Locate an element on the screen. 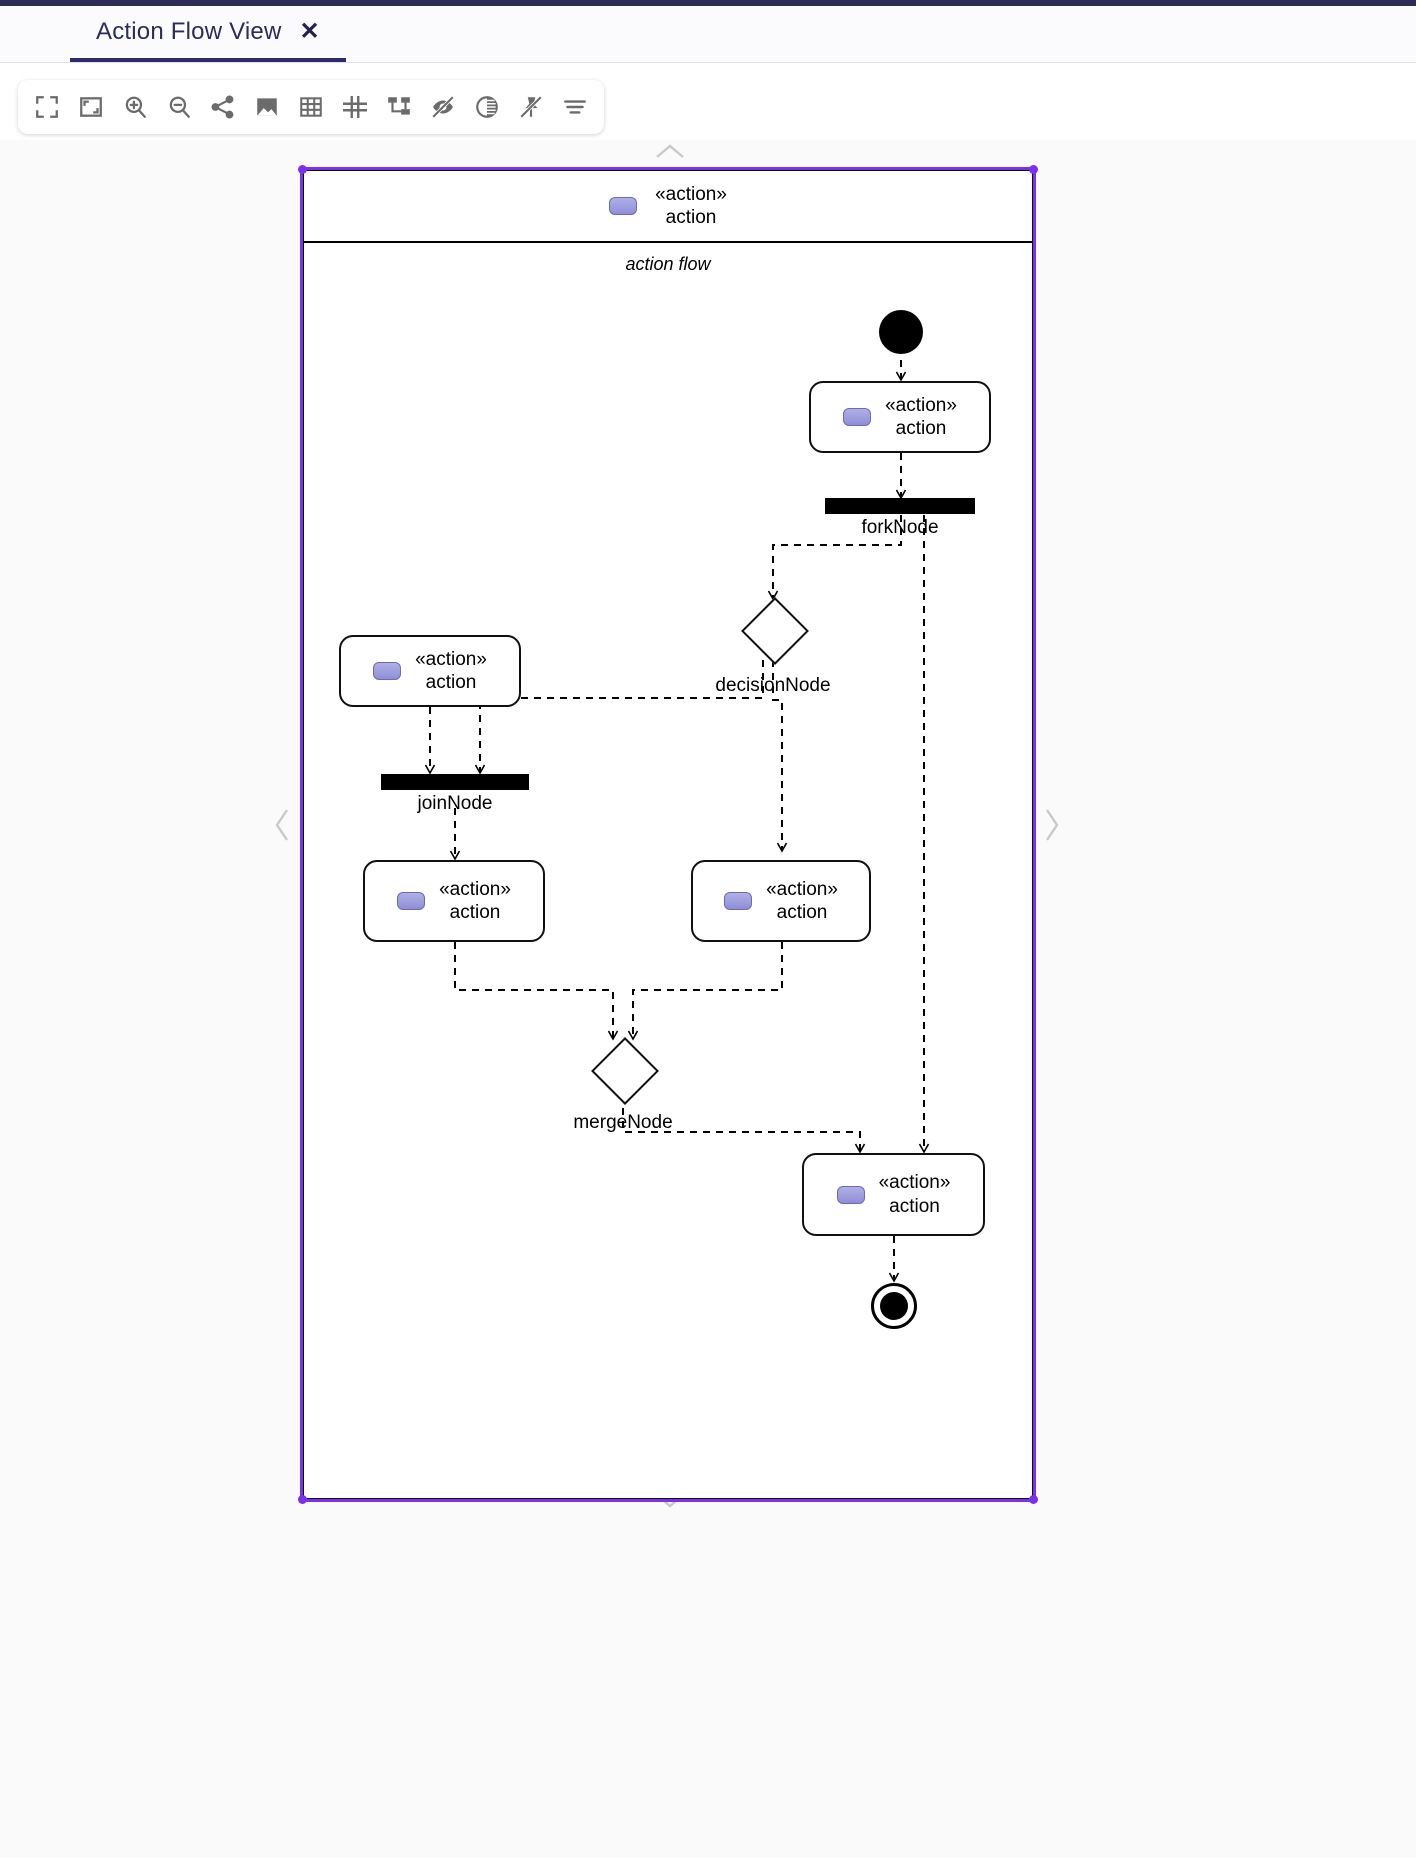 The height and width of the screenshot is (1858, 1416). action-node-4-stereotype: «action» is located at coordinates (802, 889).